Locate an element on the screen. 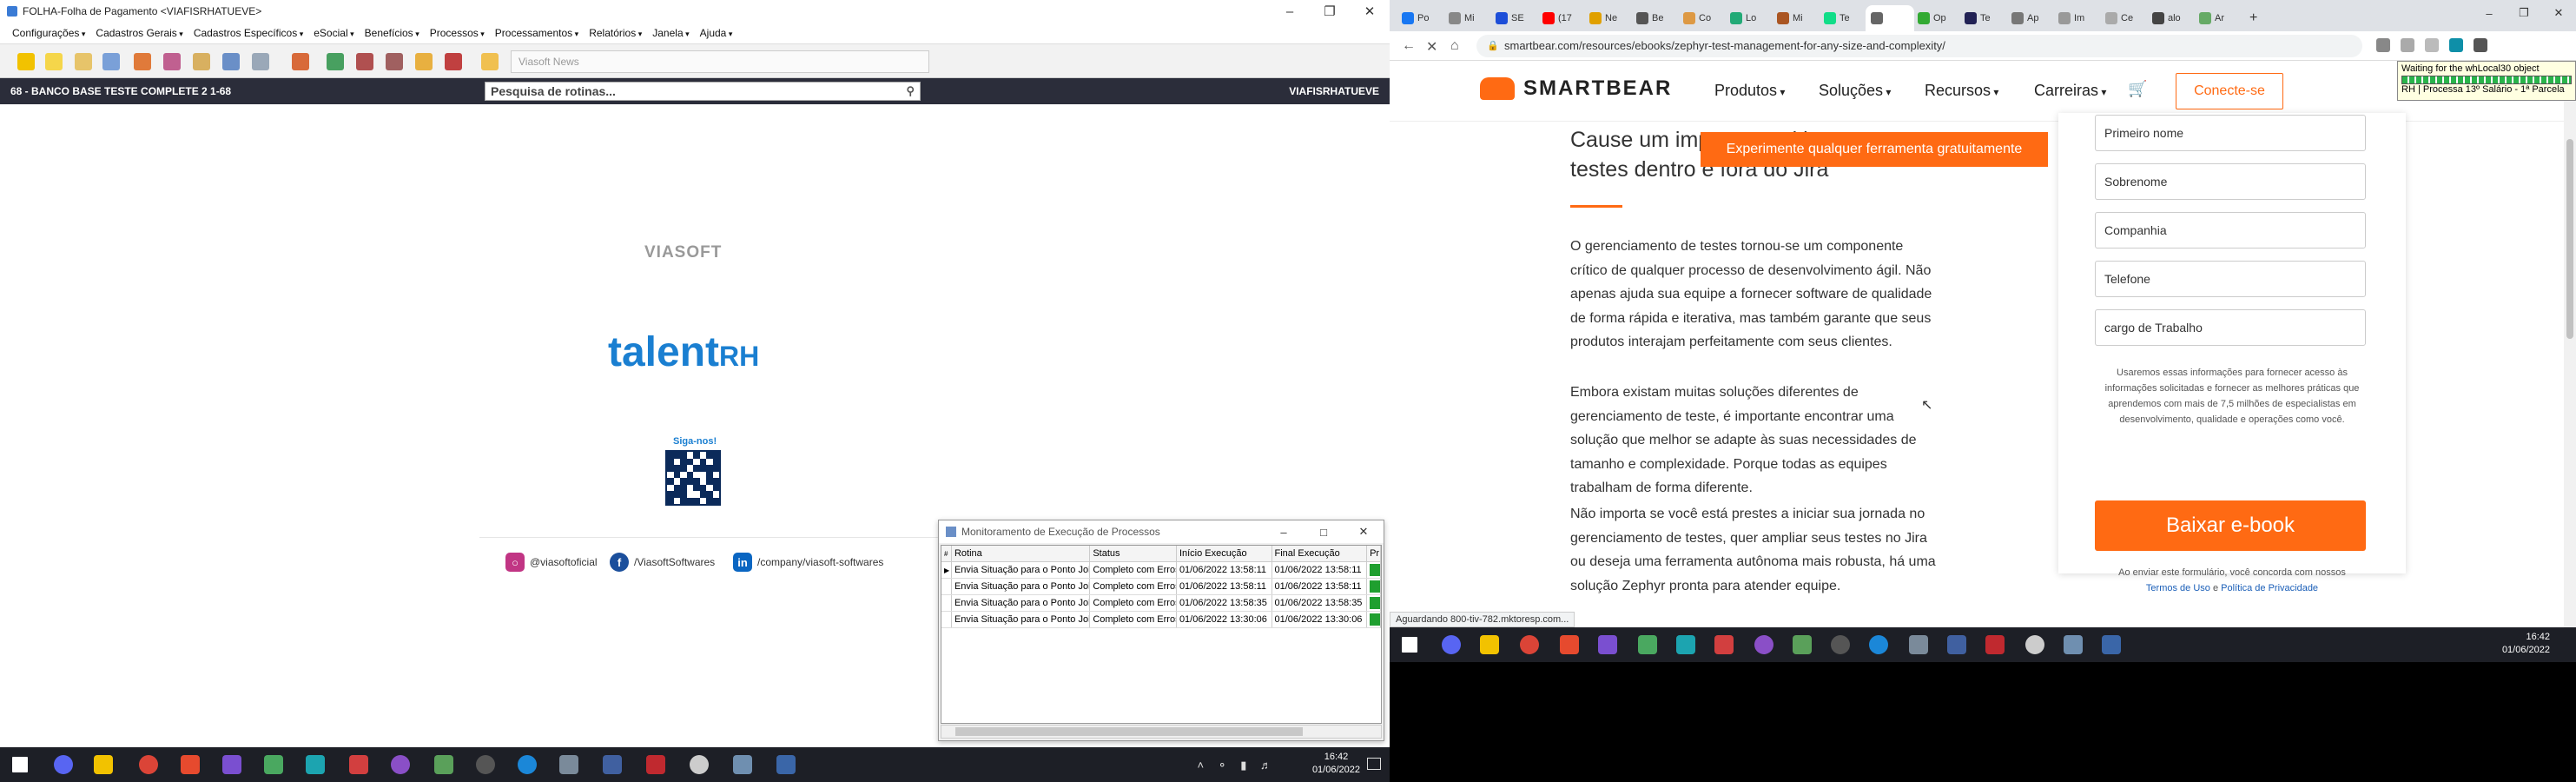 The image size is (2576, 782). network-app-icon is located at coordinates (273, 764).